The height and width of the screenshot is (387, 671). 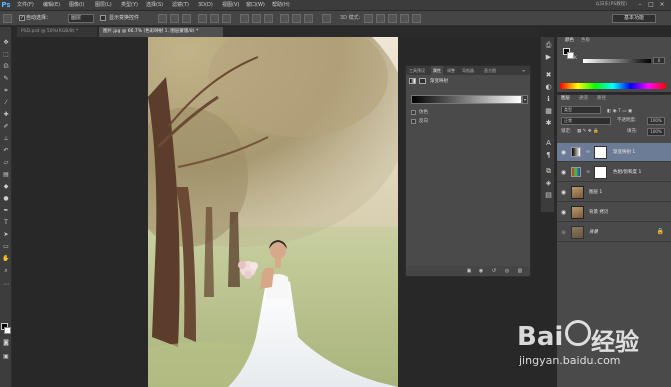 I want to click on path-select-tool-icon: ➤, so click(x=6, y=235).